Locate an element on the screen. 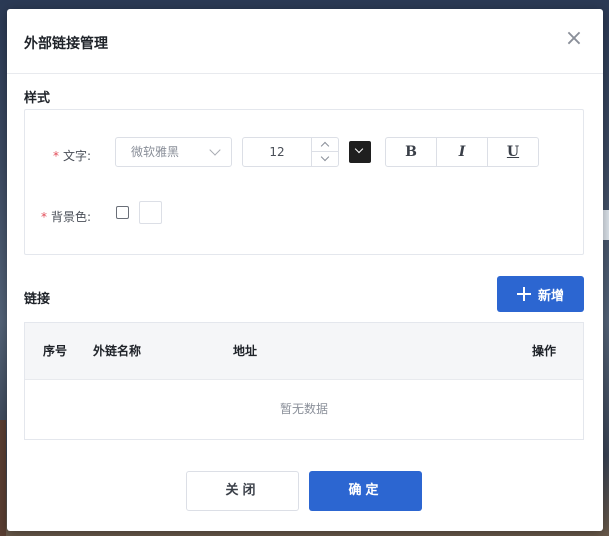  links-section-label: 链接 is located at coordinates (37, 299).